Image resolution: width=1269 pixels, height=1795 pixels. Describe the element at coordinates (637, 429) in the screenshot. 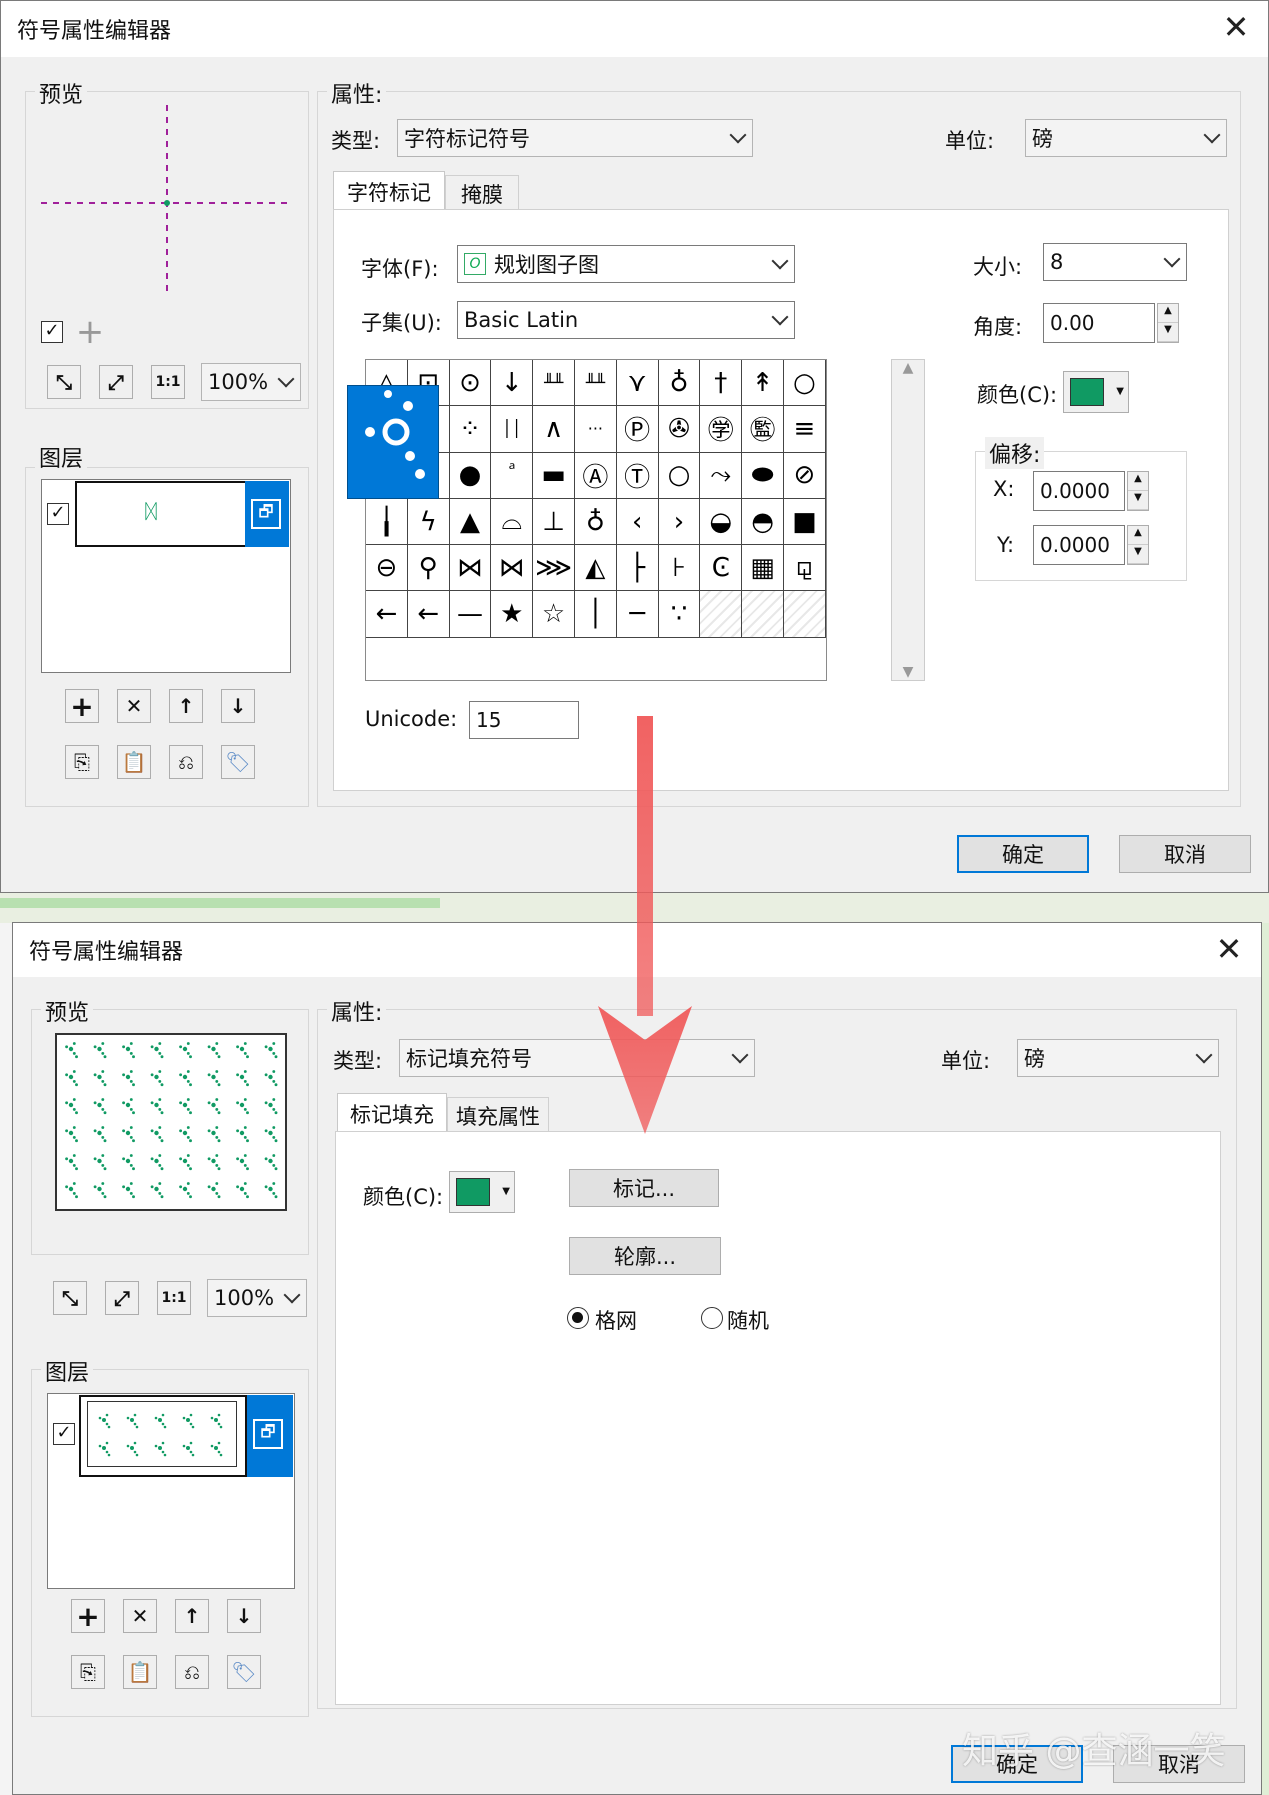

I see `glyph-cell: Ⓟ` at that location.